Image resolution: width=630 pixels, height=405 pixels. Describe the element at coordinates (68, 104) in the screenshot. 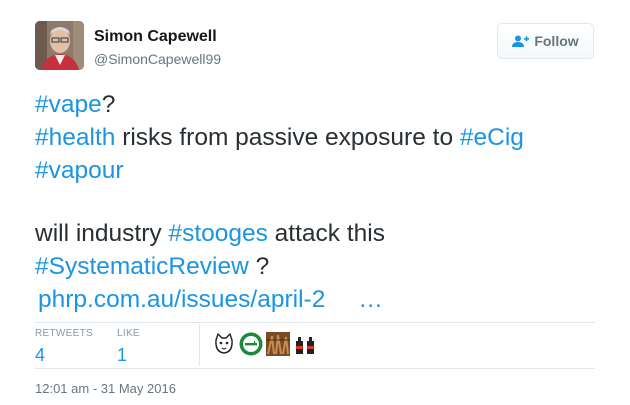

I see `hashtag-link: #vape` at that location.